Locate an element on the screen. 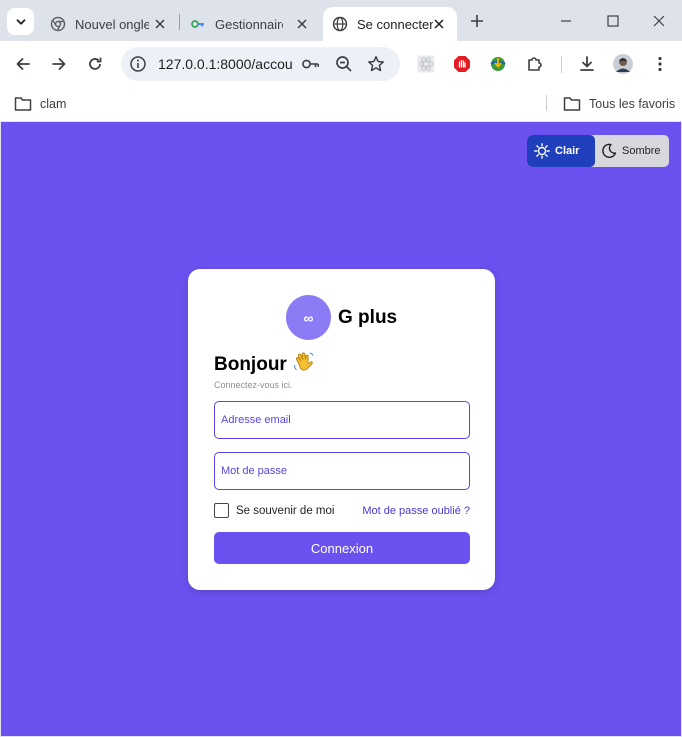 This screenshot has width=682, height=737. bookmarks-bar: clam Tous les favoris is located at coordinates (341, 104).